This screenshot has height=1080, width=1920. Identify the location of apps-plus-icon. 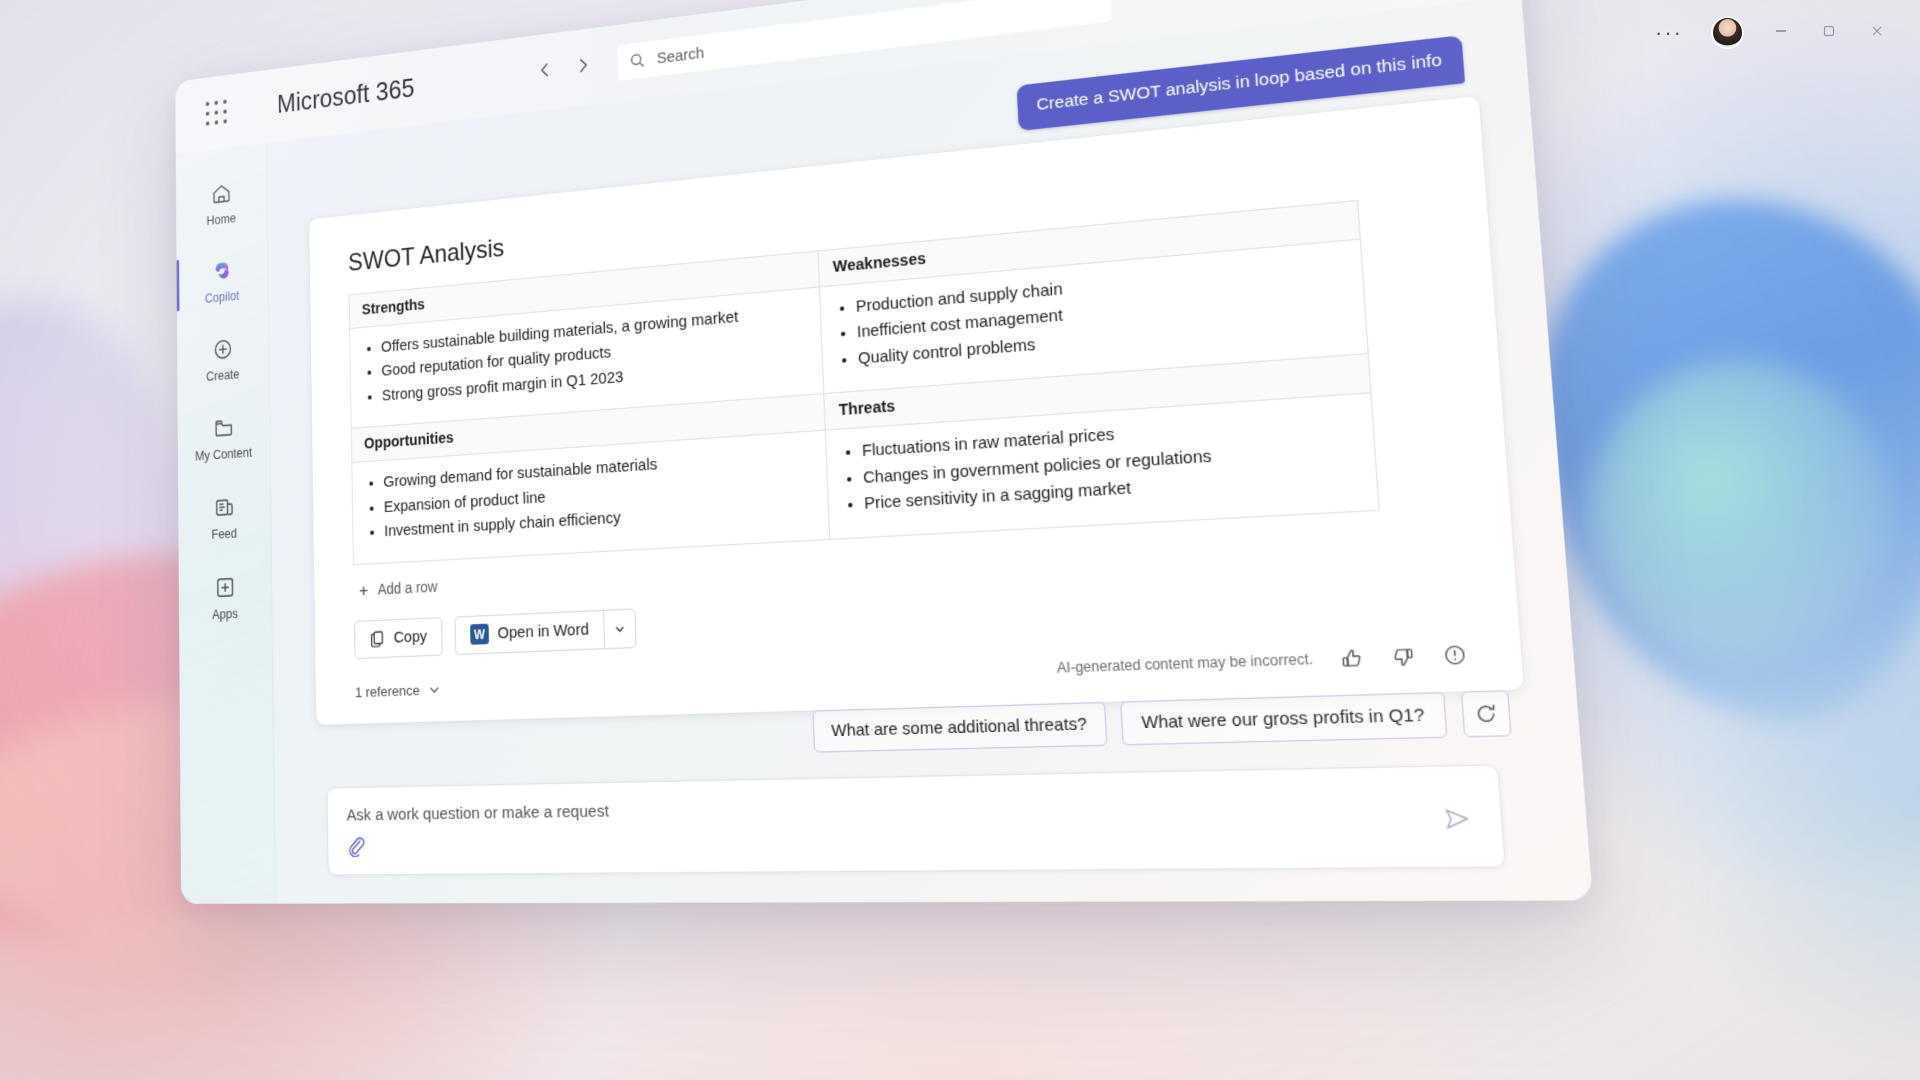
(225, 588).